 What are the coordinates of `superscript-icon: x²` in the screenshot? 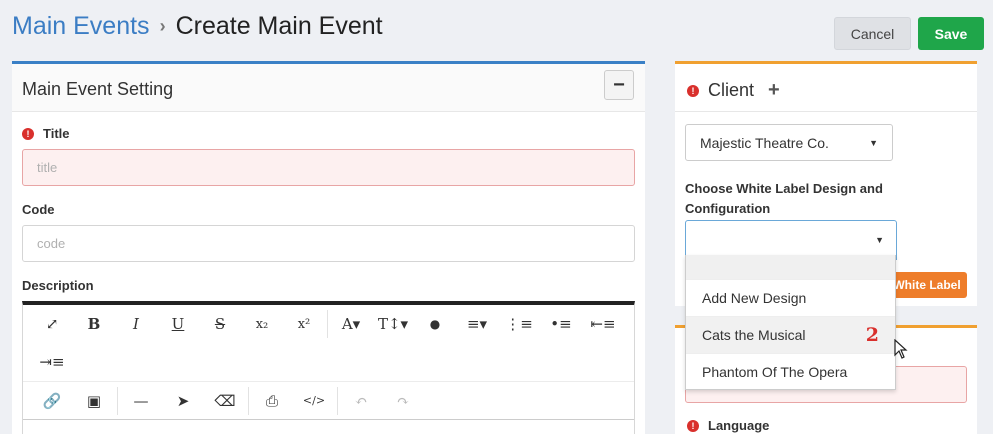 It's located at (304, 324).